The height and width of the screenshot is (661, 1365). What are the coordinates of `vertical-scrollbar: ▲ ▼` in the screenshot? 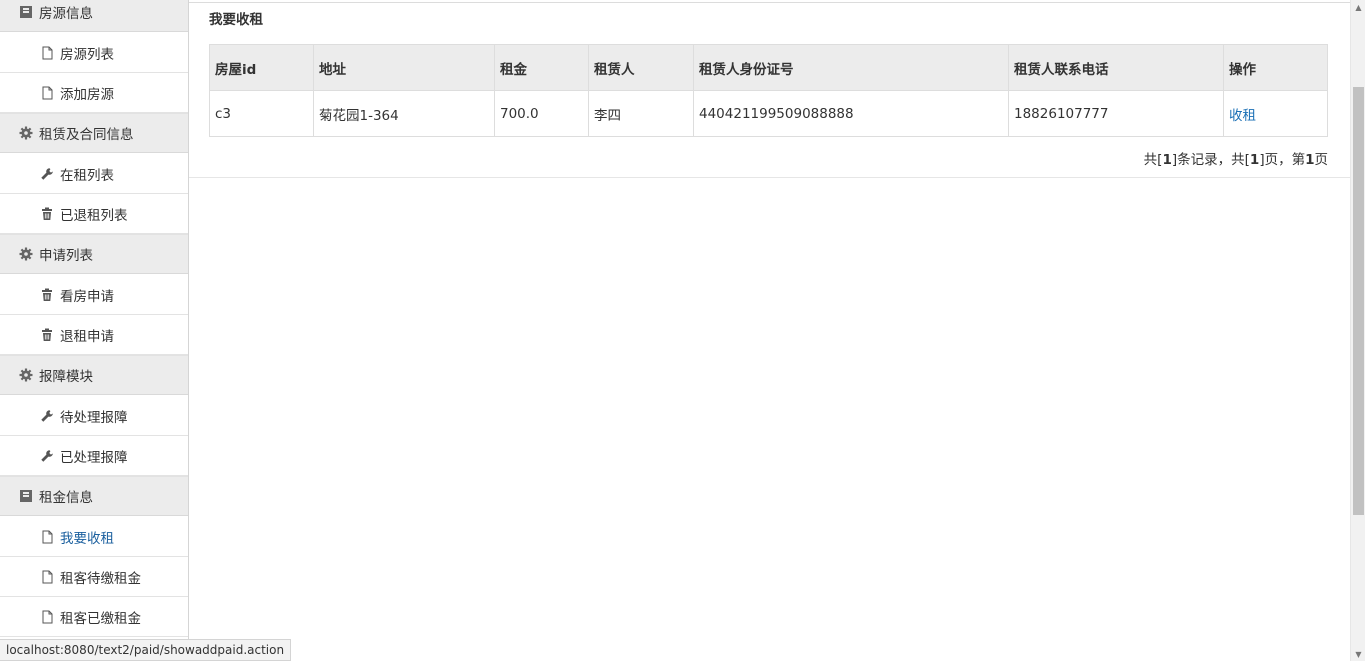 It's located at (1357, 330).